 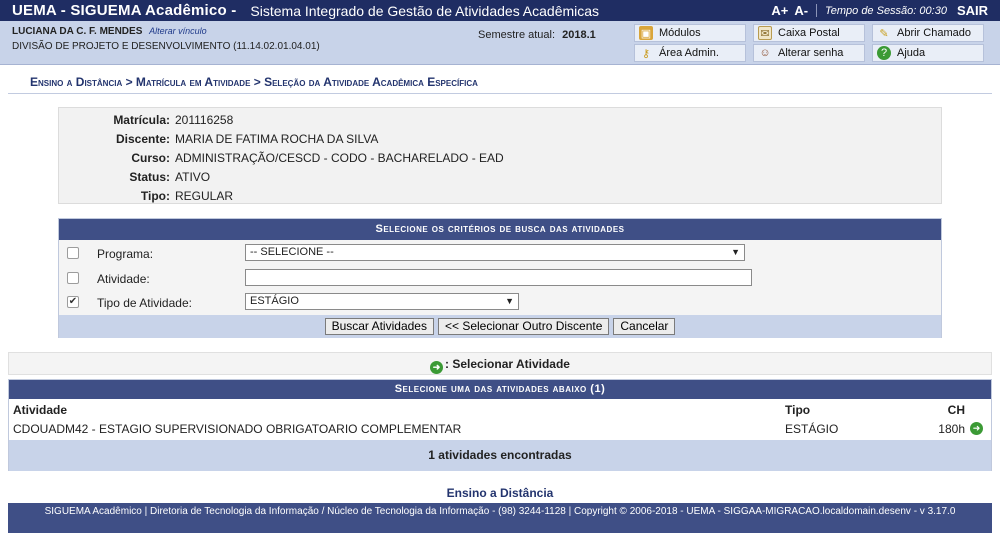 I want to click on modulos-button: ▣ Módulos, so click(x=690, y=33).